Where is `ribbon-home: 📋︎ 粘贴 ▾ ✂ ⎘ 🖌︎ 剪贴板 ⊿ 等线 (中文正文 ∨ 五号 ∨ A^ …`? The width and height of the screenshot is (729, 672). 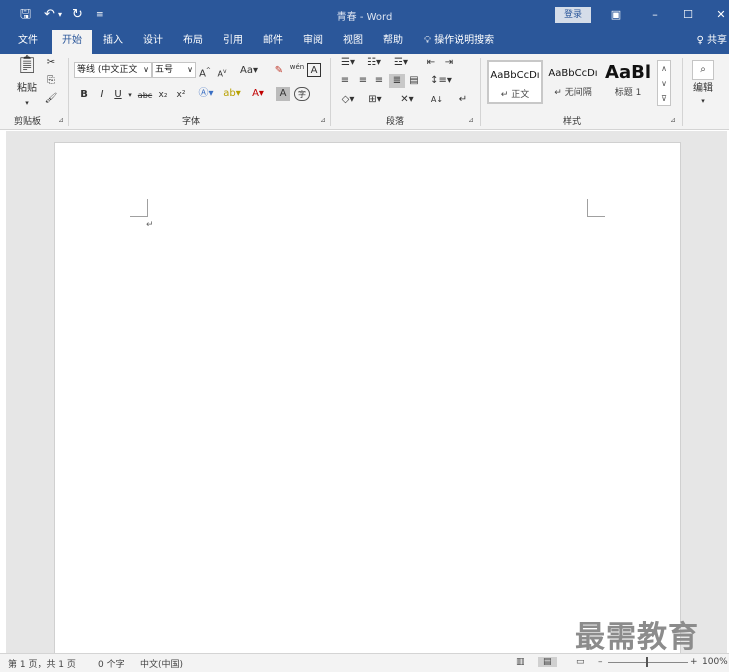 ribbon-home: 📋︎ 粘贴 ▾ ✂ ⎘ 🖌︎ 剪贴板 ⊿ 等线 (中文正文 ∨ 五号 ∨ A^ … is located at coordinates (364, 92).